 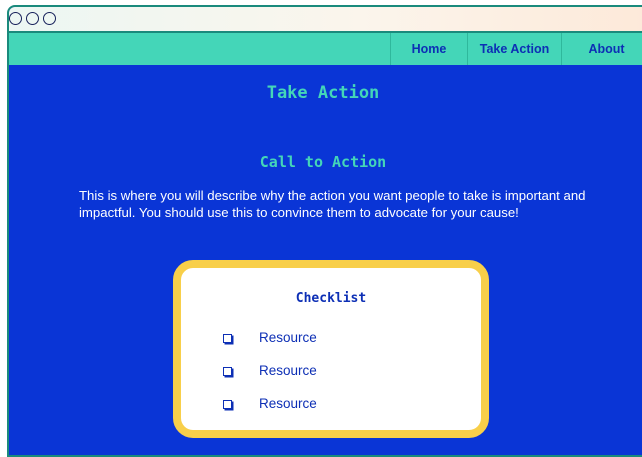 I want to click on nav-take-action-link: Take Action, so click(x=514, y=49).